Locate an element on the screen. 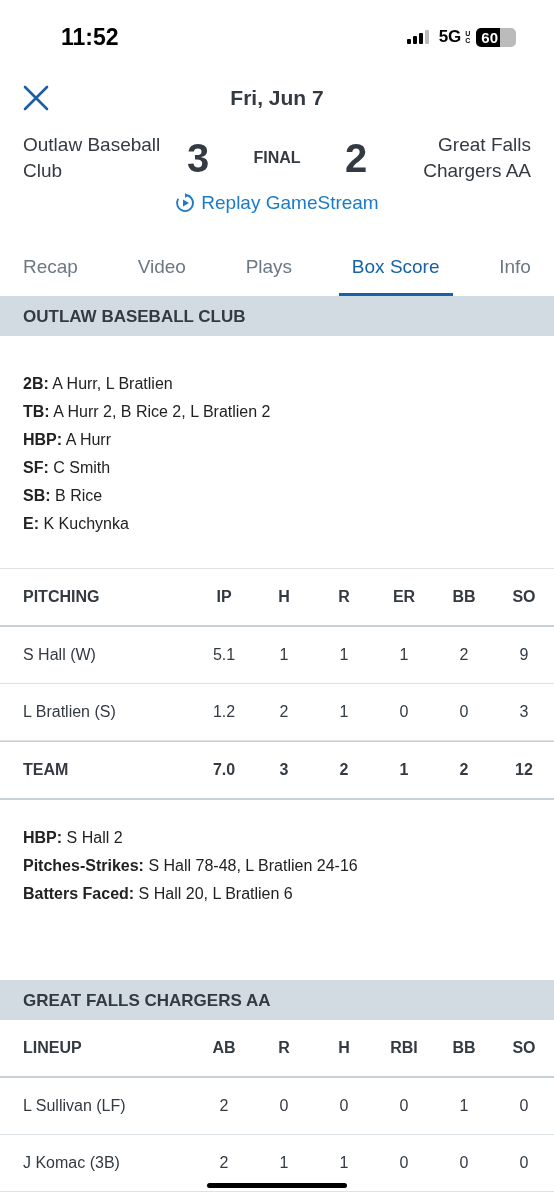 The width and height of the screenshot is (554, 1200). column-header: IP is located at coordinates (224, 597).